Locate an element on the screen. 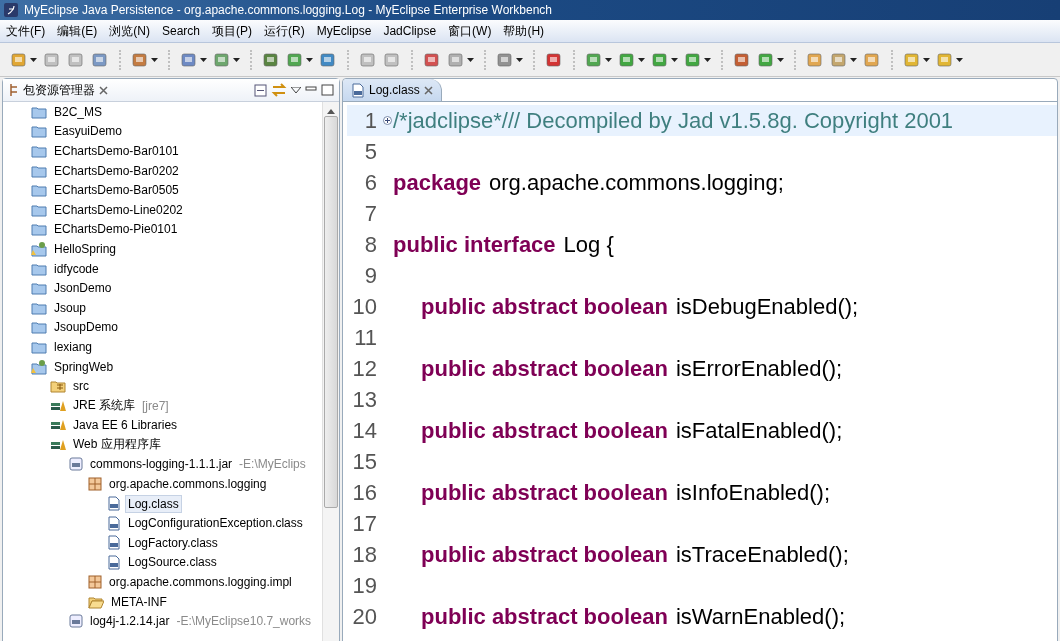 Image resolution: width=1060 pixels, height=641 pixels. source-folder-icon is located at coordinates (58, 386).